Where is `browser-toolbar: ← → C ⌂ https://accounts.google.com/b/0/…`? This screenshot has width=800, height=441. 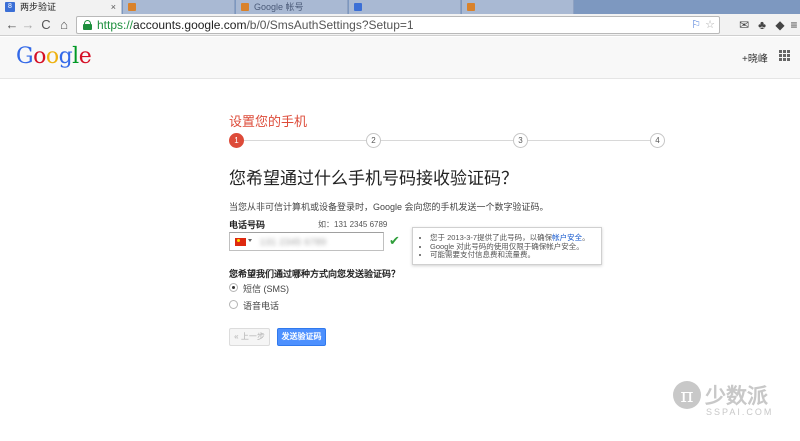
browser-toolbar: ← → C ⌂ https://accounts.google.com/b/0/… is located at coordinates (400, 25).